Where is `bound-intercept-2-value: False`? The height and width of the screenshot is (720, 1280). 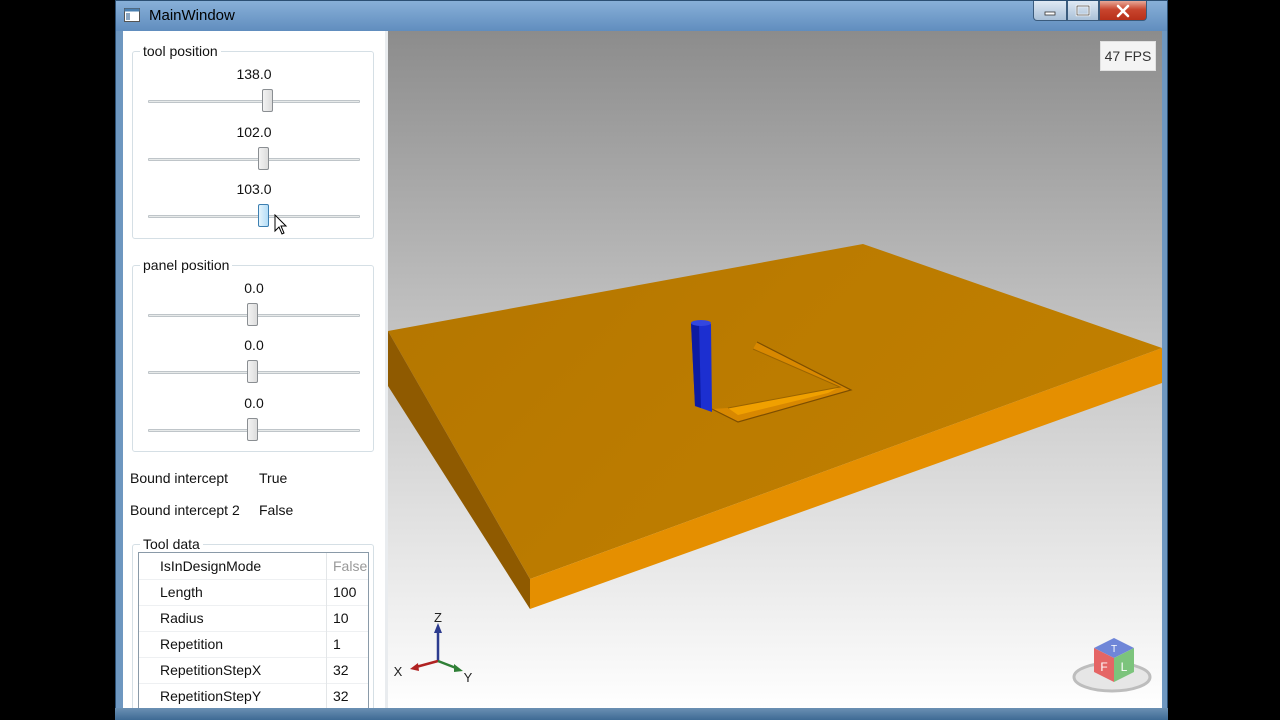
bound-intercept-2-value: False is located at coordinates (276, 510).